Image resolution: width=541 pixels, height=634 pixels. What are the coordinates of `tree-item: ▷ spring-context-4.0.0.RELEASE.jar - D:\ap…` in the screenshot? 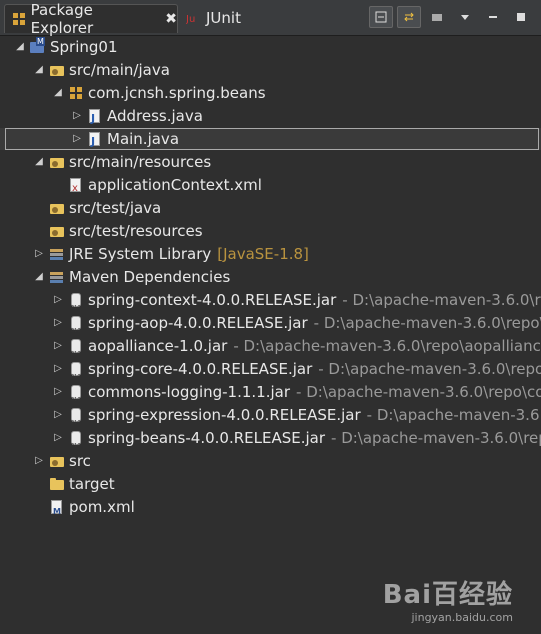 It's located at (270, 304).